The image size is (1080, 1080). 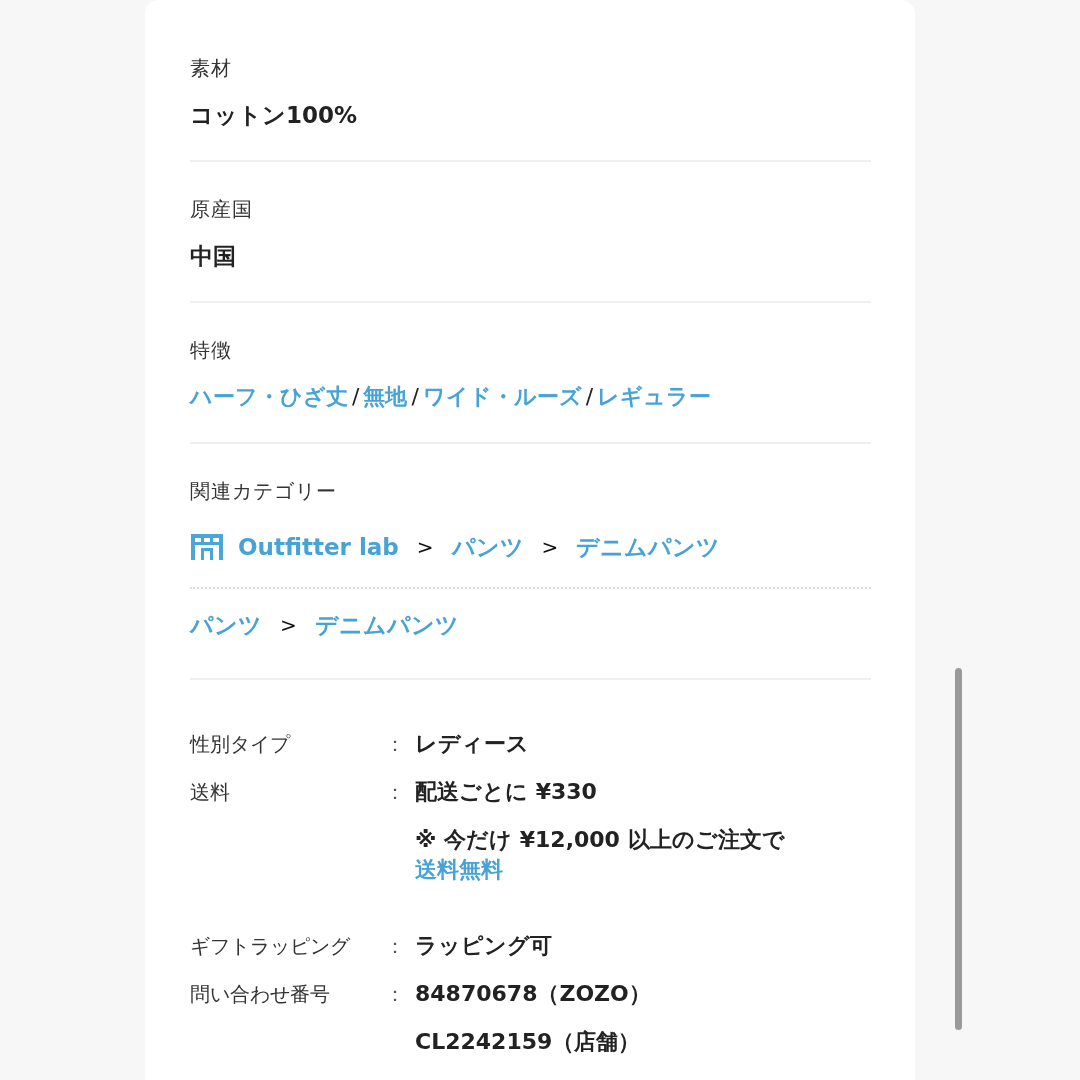 What do you see at coordinates (528, 1042) in the screenshot?
I see `spec-value: CL2242159（店舗）` at bounding box center [528, 1042].